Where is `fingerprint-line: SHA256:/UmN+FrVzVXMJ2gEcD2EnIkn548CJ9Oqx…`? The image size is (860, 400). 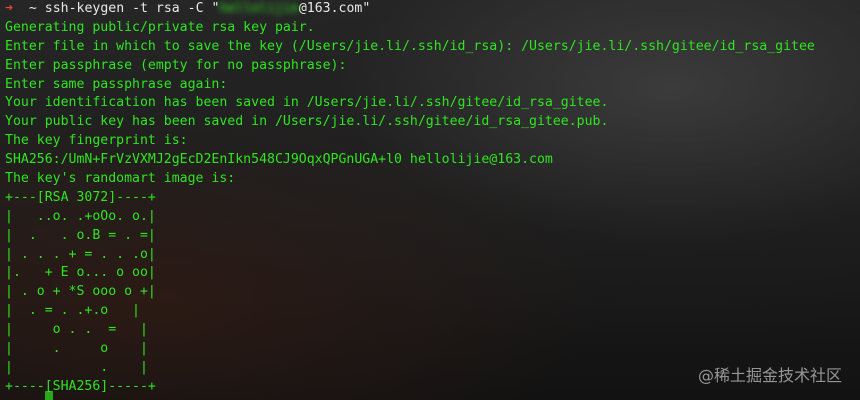 fingerprint-line: SHA256:/UmN+FrVzVXMJ2gEcD2EnIkn548CJ9Oqx… is located at coordinates (279, 160).